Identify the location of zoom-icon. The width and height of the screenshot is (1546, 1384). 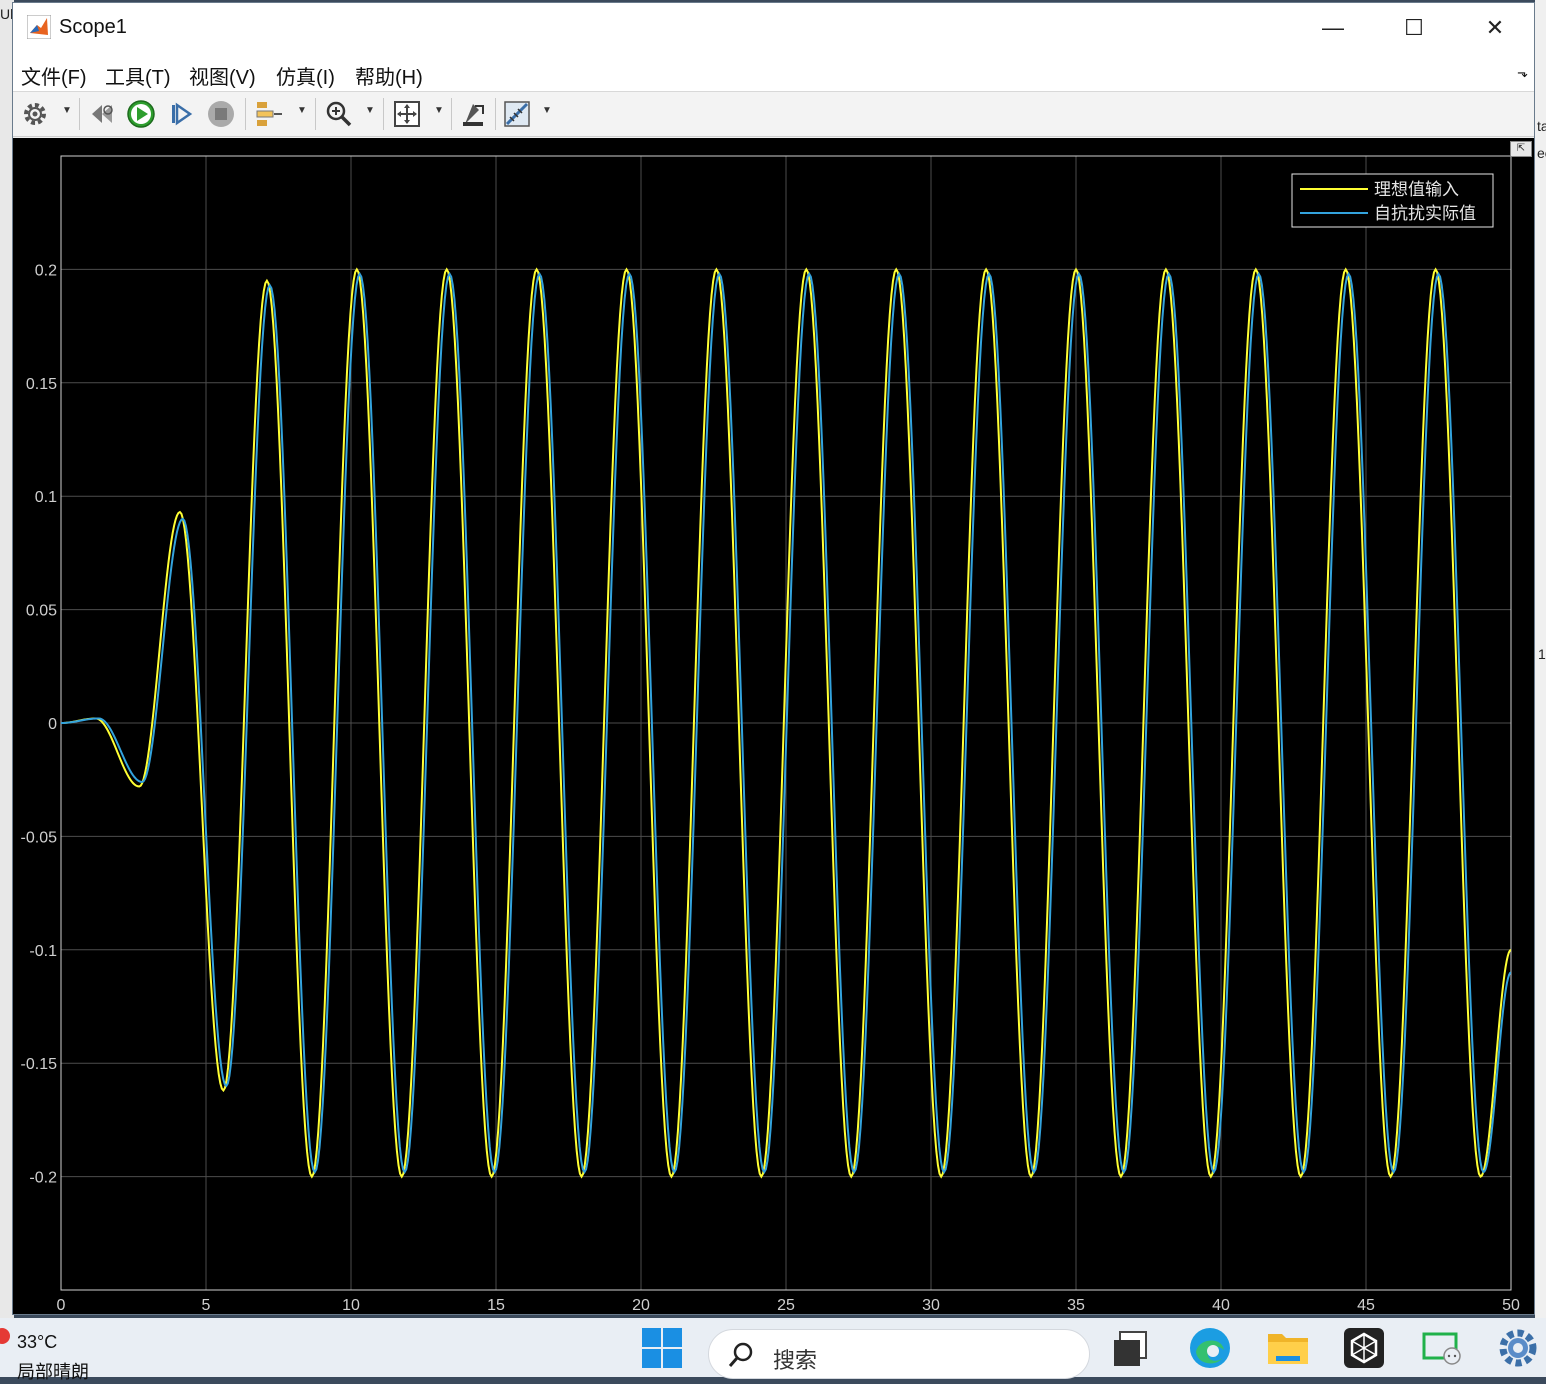
(339, 114).